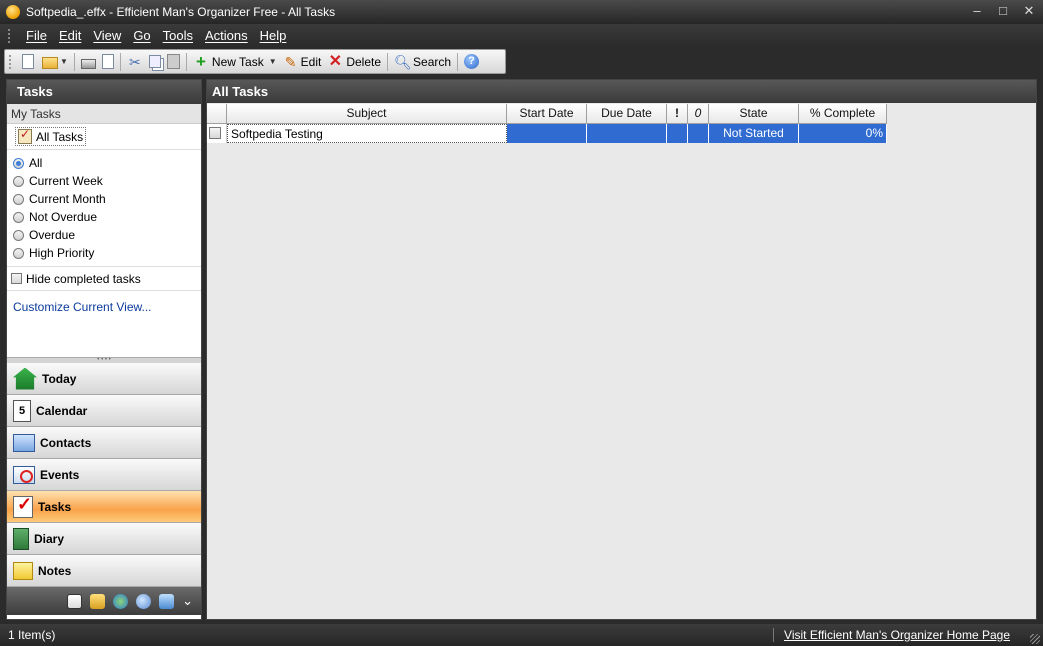 Image resolution: width=1043 pixels, height=646 pixels. I want to click on row-complete-checkbox, so click(215, 133).